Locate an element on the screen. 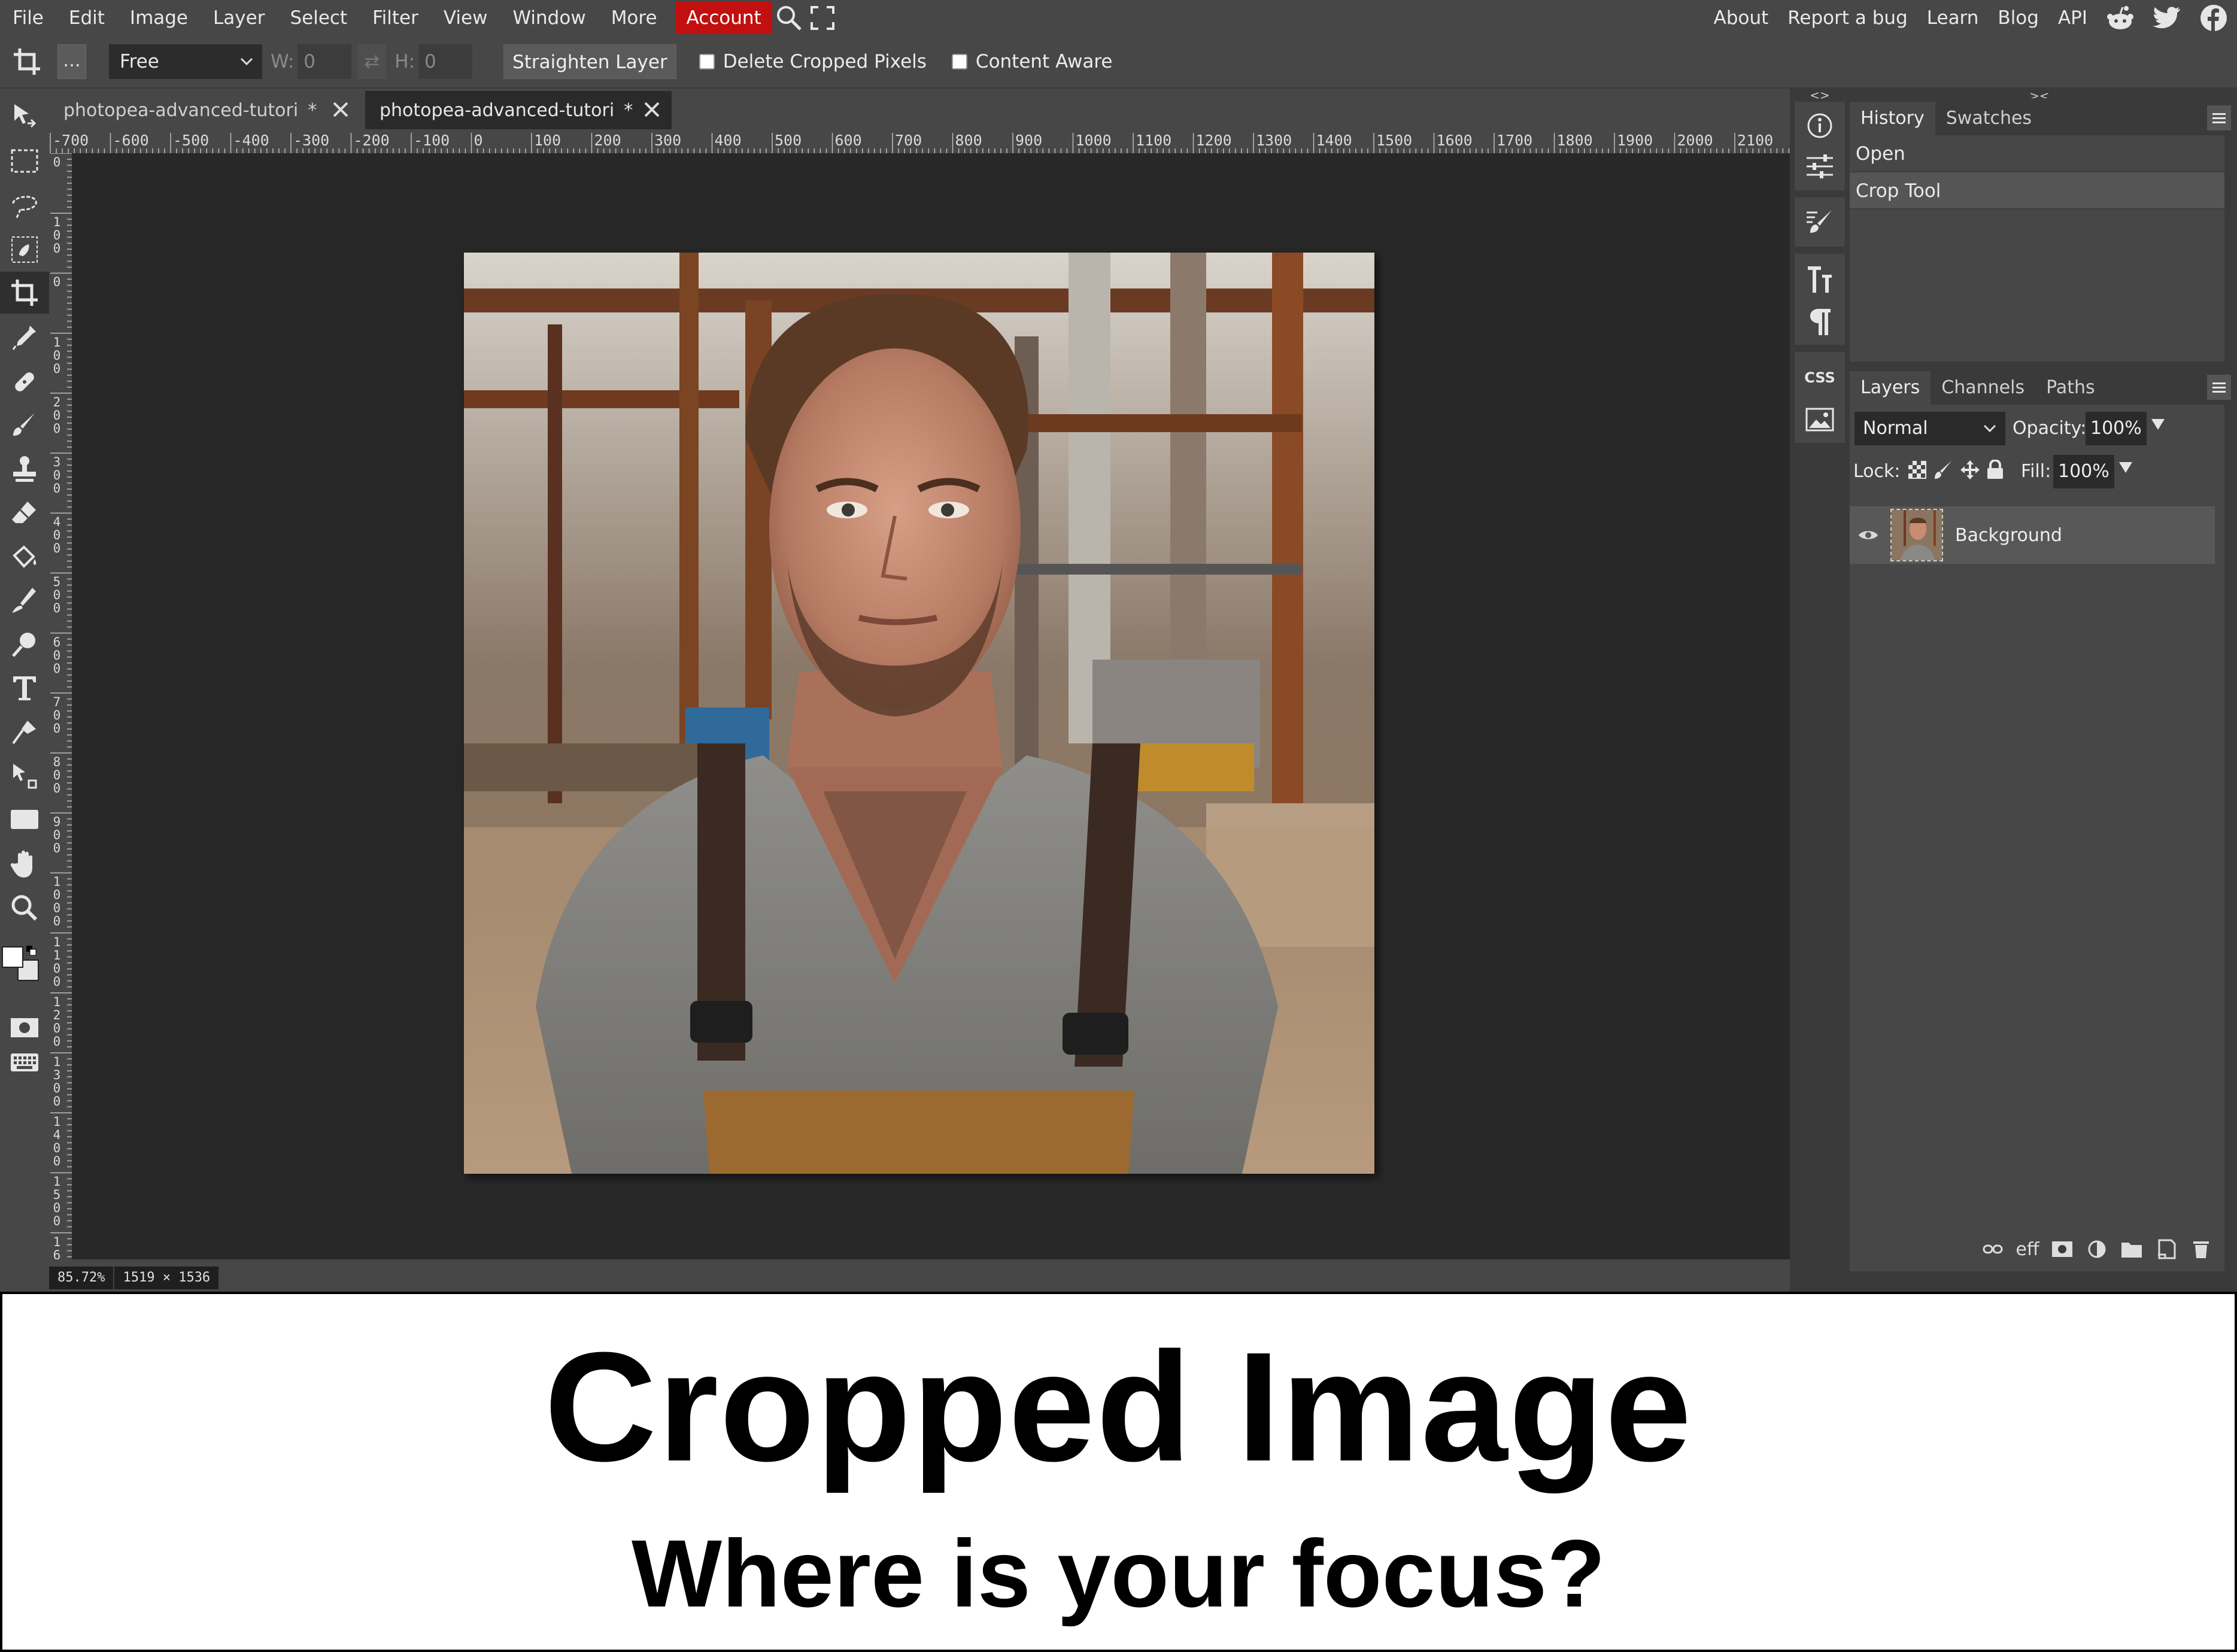  tab-document-2: photopea-advanced-tutori * is located at coordinates (518, 110).